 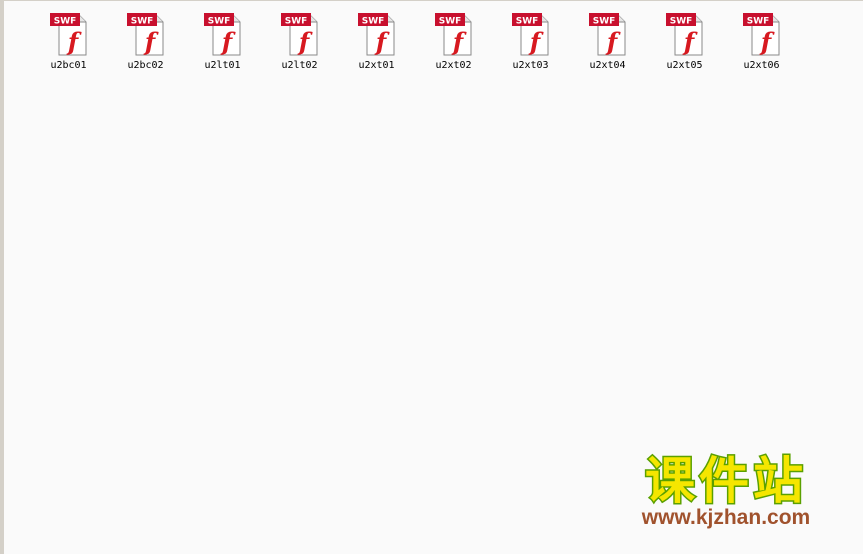 I want to click on file-name-label: u2xt01, so click(x=376, y=65).